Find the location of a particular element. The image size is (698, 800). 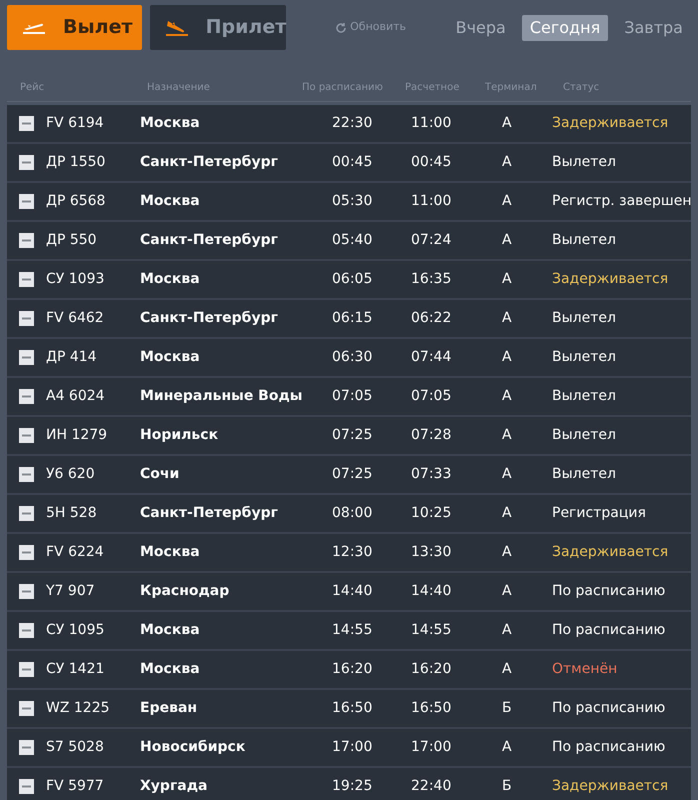

destination: Минеральные Воды is located at coordinates (221, 396).